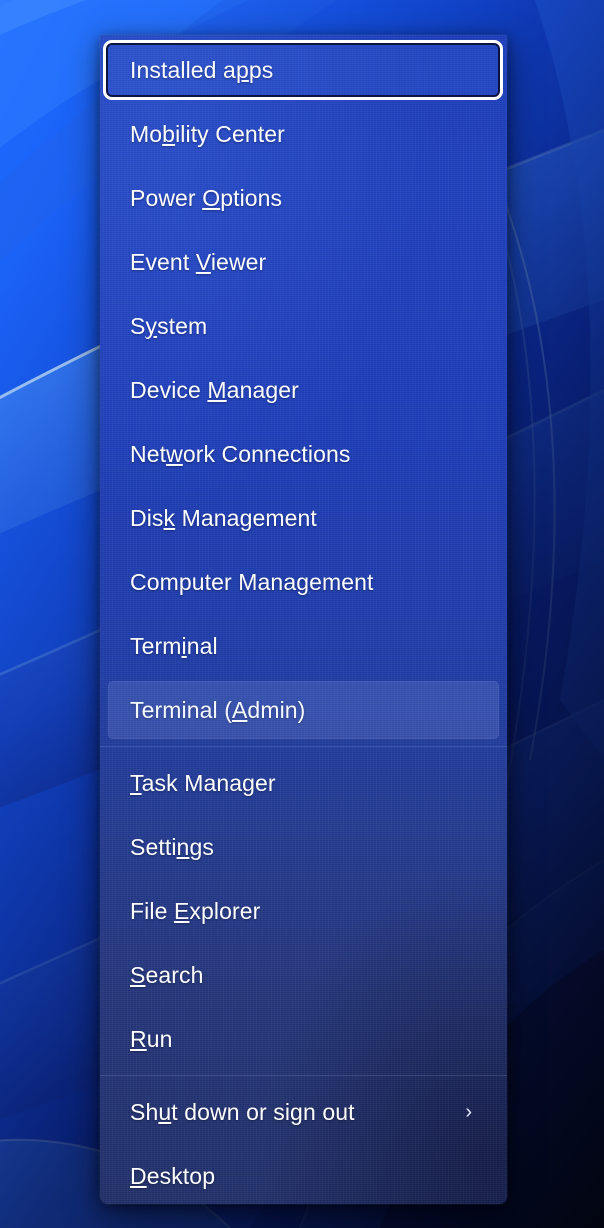  Describe the element at coordinates (183, 846) in the screenshot. I see `accelerator-key: n` at that location.